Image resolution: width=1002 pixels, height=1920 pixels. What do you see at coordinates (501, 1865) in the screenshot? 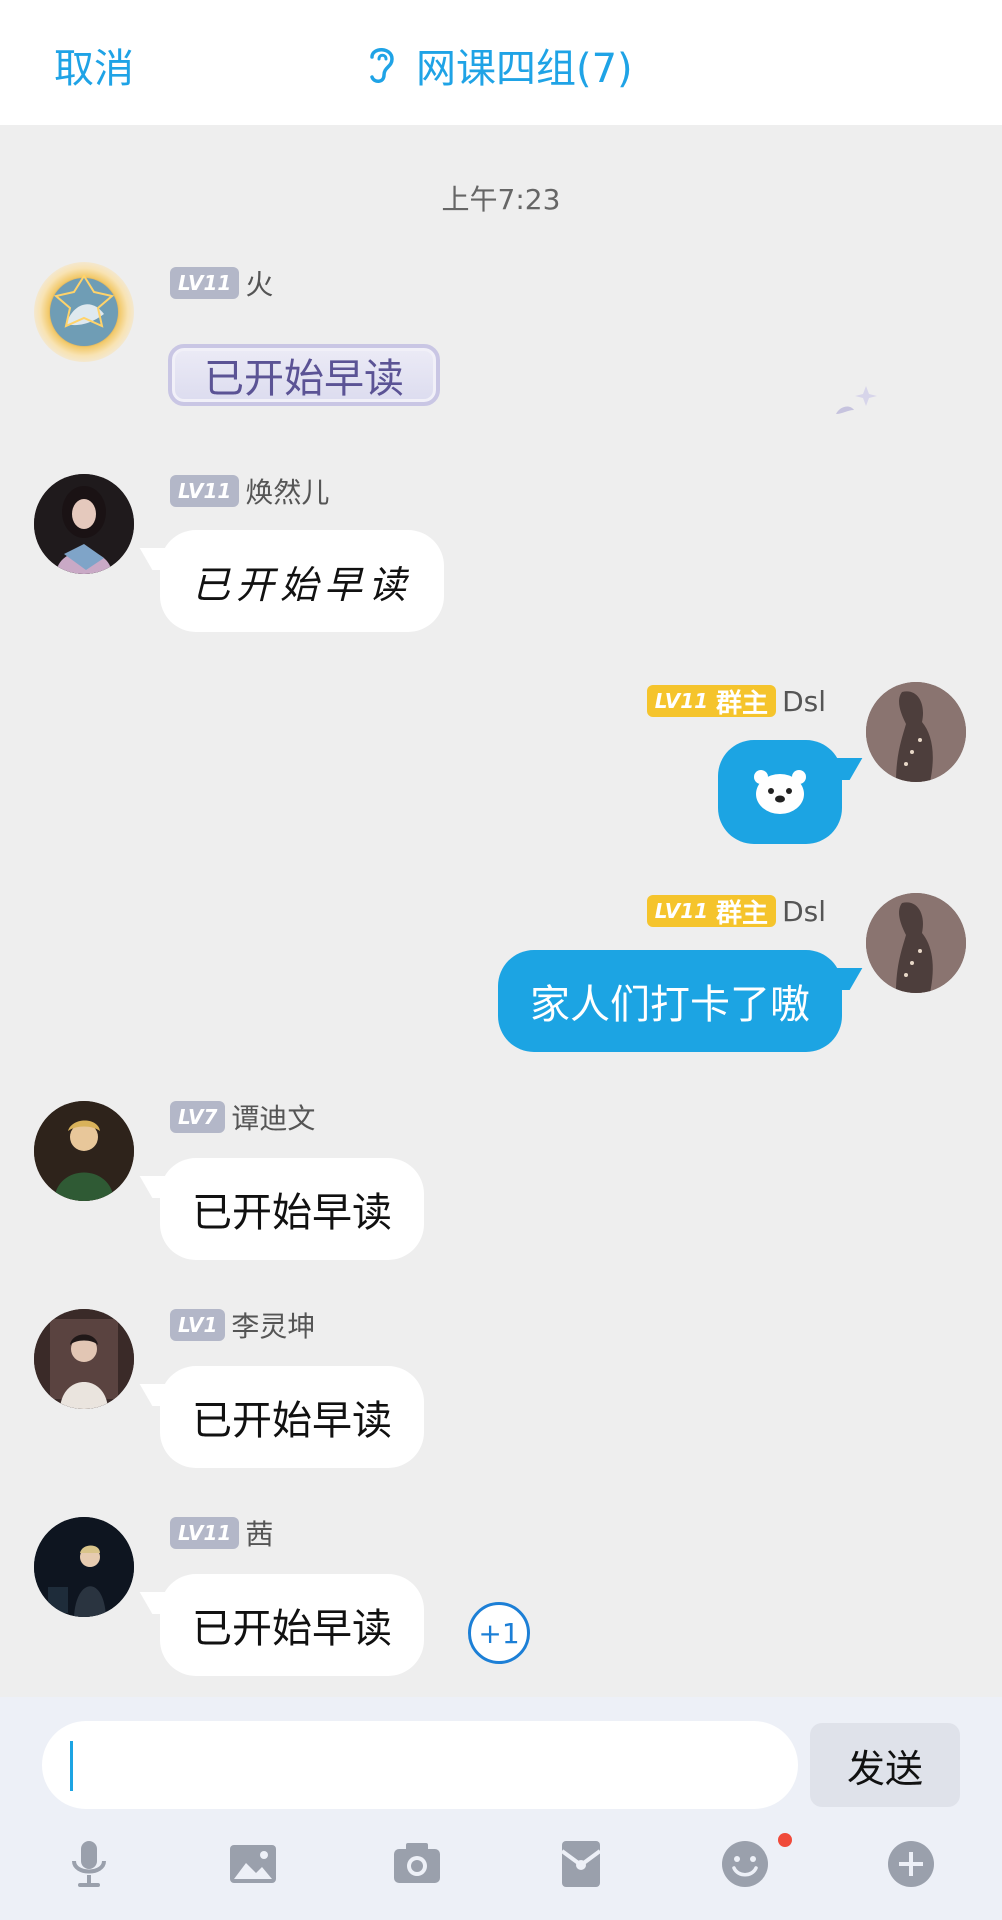
I see `input-toolbar` at bounding box center [501, 1865].